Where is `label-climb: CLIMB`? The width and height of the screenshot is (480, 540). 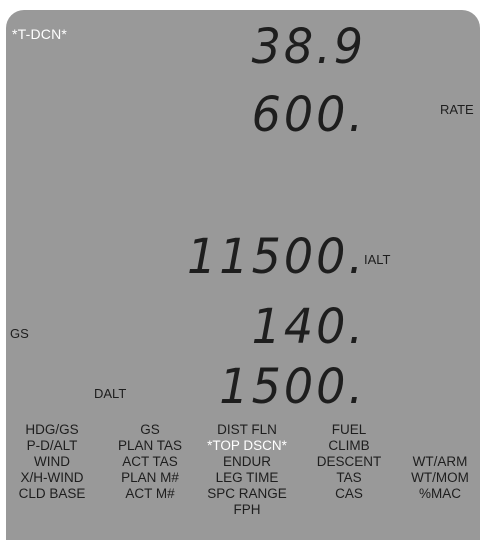
label-climb: CLIMB is located at coordinates (349, 445).